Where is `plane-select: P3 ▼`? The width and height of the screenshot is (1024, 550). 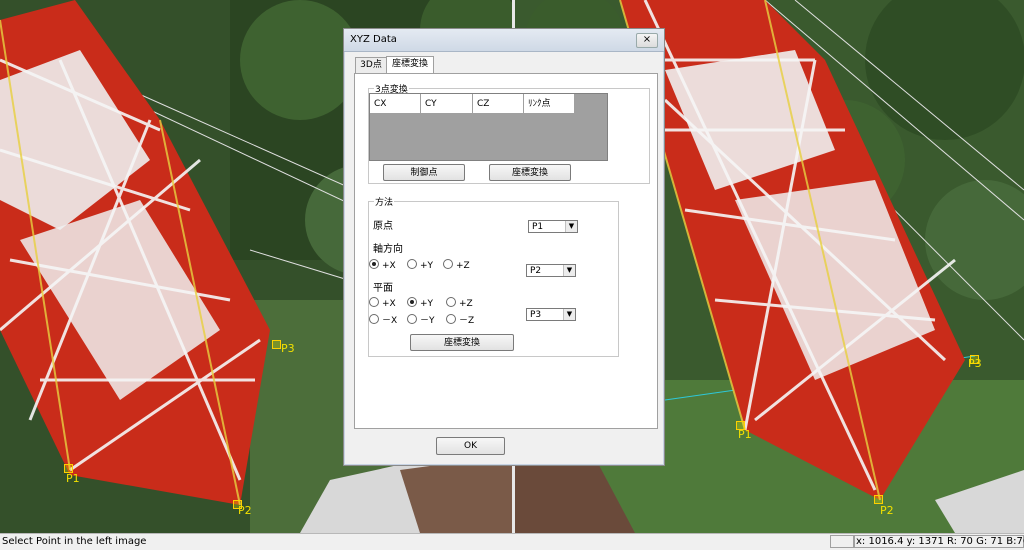 plane-select: P3 ▼ is located at coordinates (551, 314).